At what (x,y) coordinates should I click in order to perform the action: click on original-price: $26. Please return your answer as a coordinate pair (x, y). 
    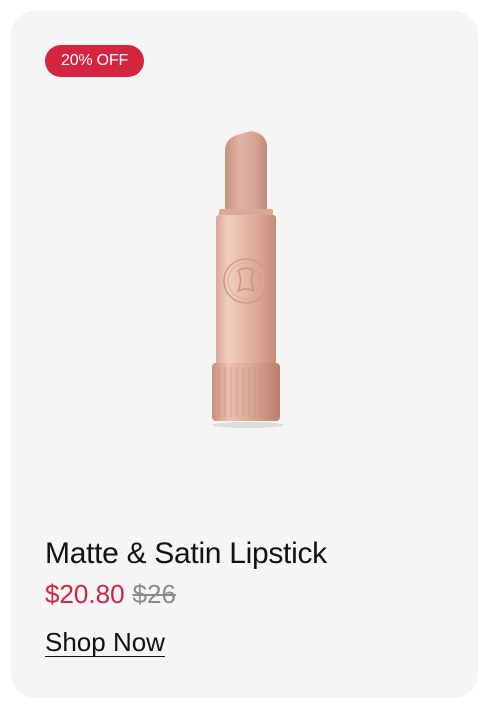
    Looking at the image, I should click on (154, 594).